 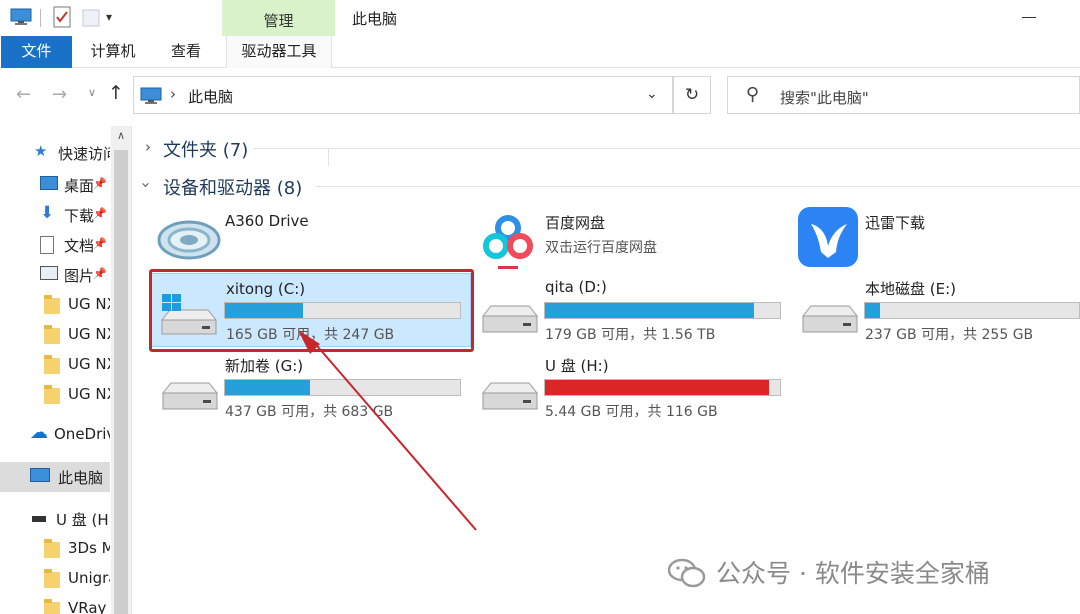 What do you see at coordinates (55, 477) in the screenshot?
I see `nav-item: 此电脑` at bounding box center [55, 477].